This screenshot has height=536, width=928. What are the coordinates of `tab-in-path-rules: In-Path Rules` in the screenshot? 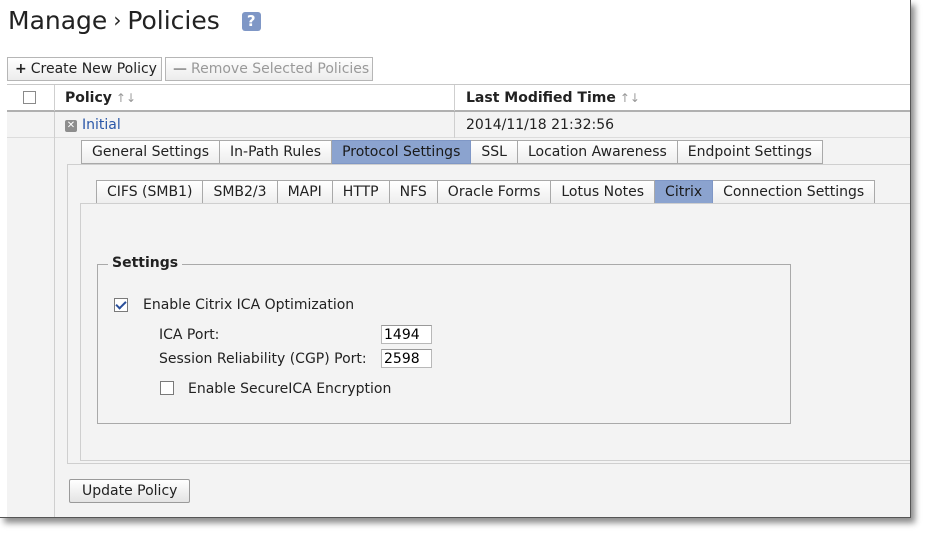 It's located at (276, 152).